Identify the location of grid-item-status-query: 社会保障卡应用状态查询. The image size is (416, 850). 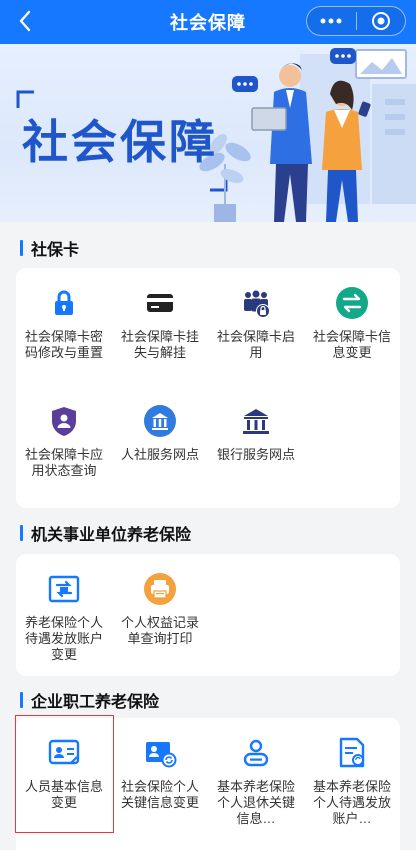
(64, 432).